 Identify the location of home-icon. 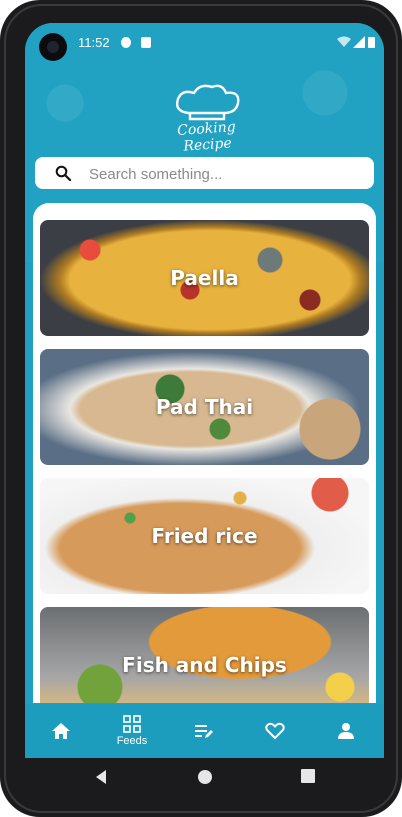
(61, 731).